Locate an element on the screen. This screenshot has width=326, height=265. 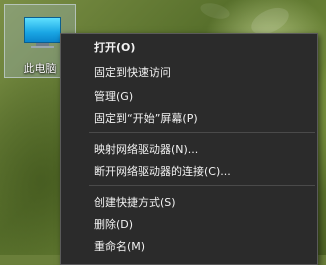
menu-item-create-shortcut: 创建快捷方式(S) is located at coordinates (135, 203).